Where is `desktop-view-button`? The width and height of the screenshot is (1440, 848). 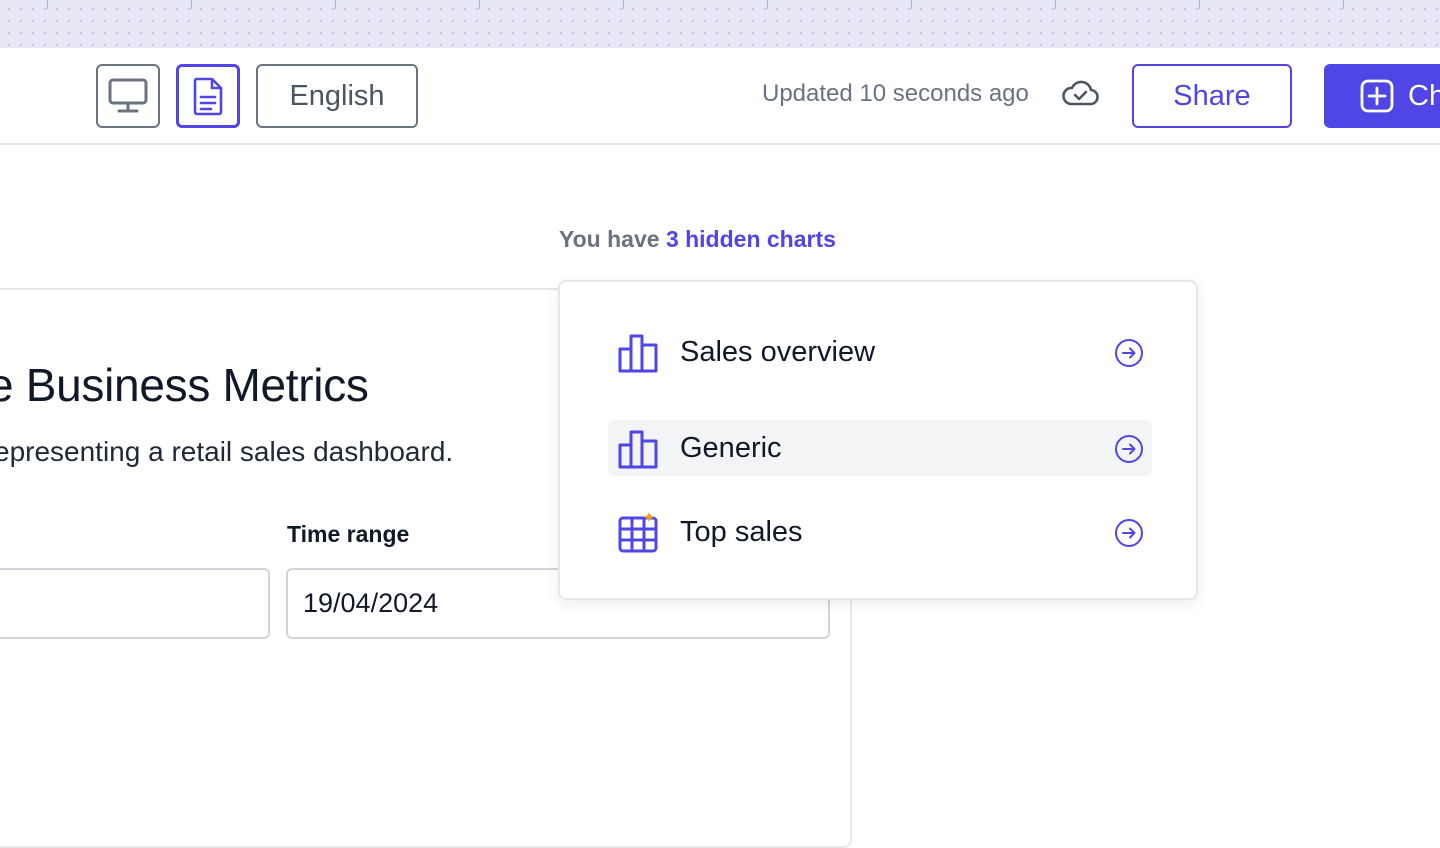 desktop-view-button is located at coordinates (128, 96).